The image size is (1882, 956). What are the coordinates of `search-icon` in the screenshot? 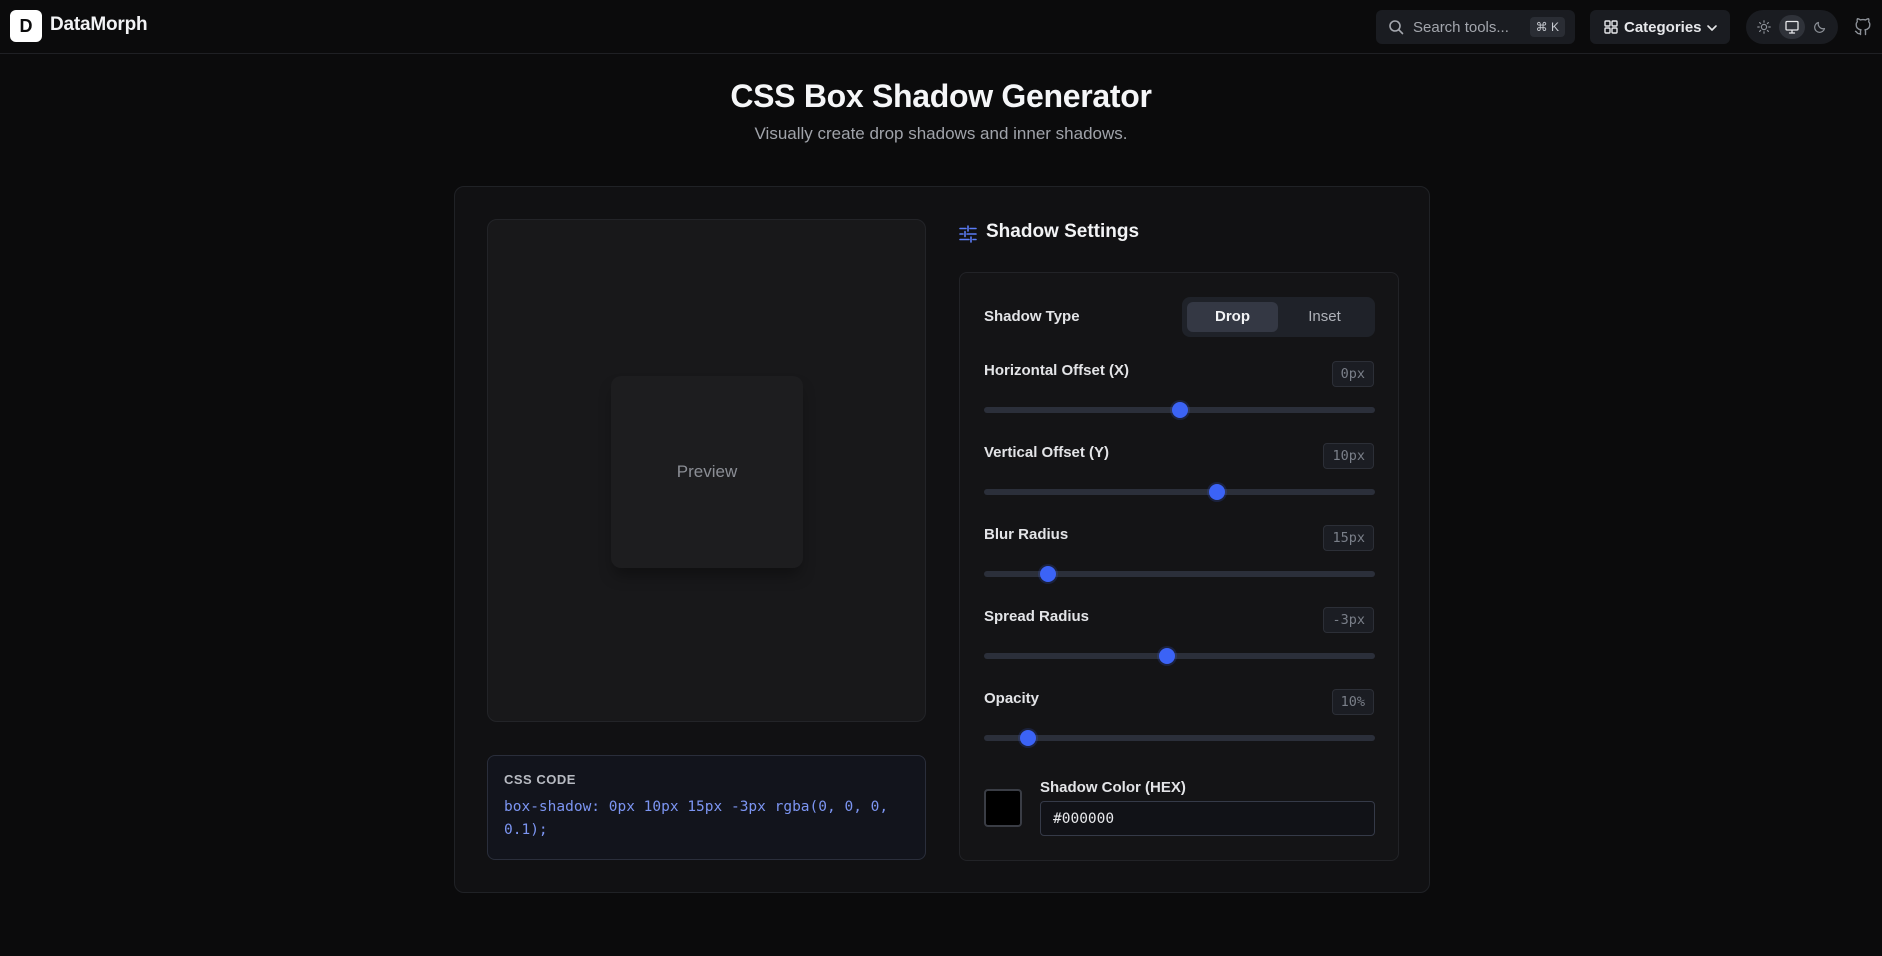 It's located at (1396, 27).